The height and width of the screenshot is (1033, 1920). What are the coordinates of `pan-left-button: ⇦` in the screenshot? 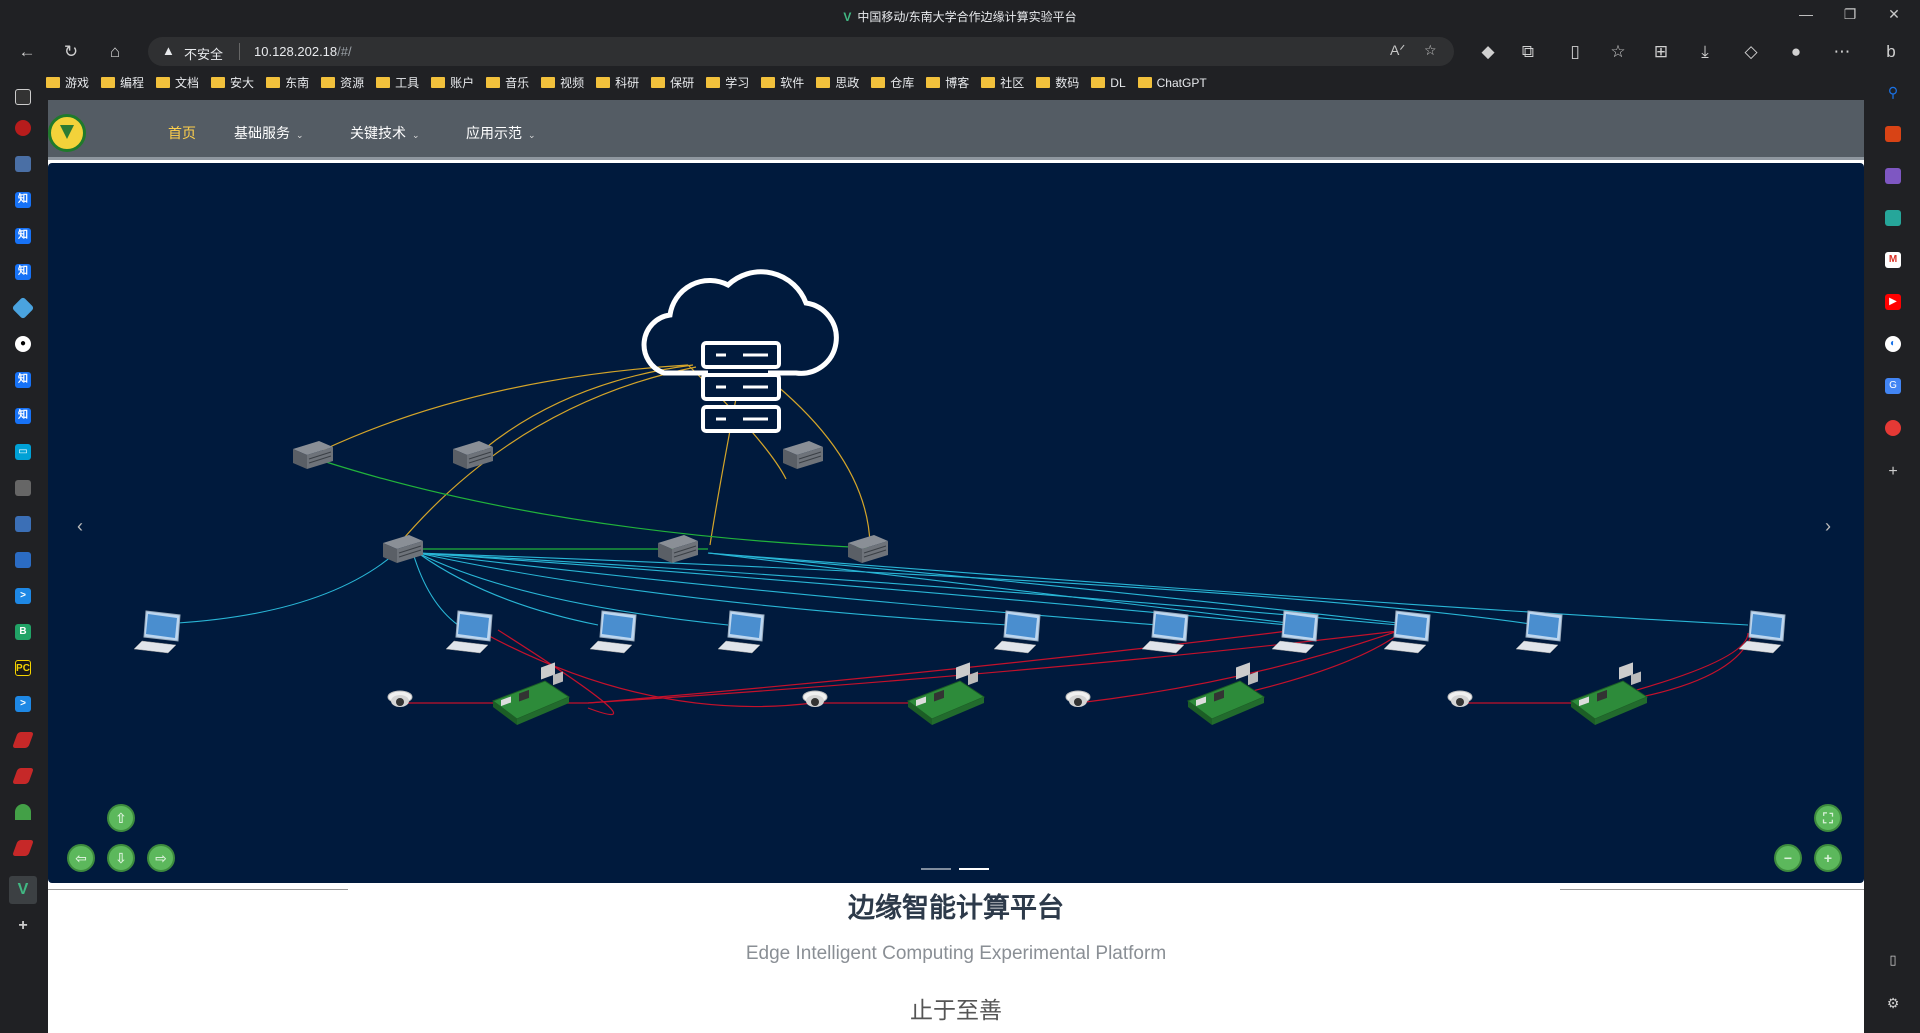 It's located at (81, 858).